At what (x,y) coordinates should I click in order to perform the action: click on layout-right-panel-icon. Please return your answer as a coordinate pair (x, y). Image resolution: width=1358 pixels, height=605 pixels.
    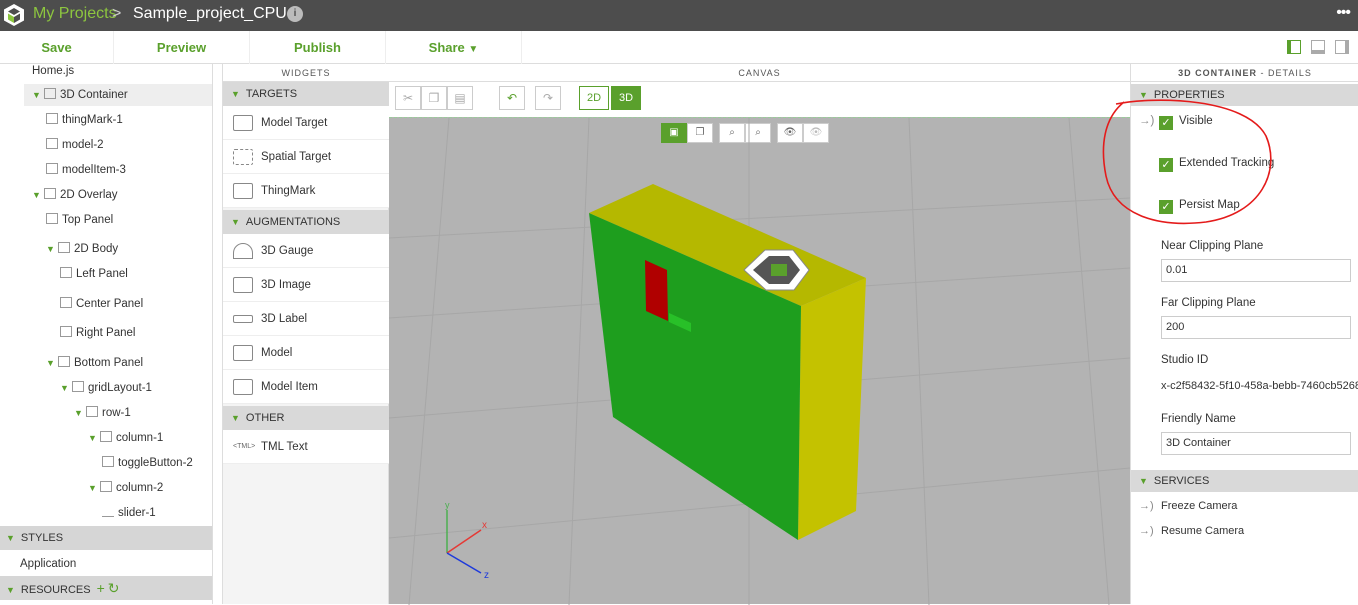
    Looking at the image, I should click on (1342, 47).